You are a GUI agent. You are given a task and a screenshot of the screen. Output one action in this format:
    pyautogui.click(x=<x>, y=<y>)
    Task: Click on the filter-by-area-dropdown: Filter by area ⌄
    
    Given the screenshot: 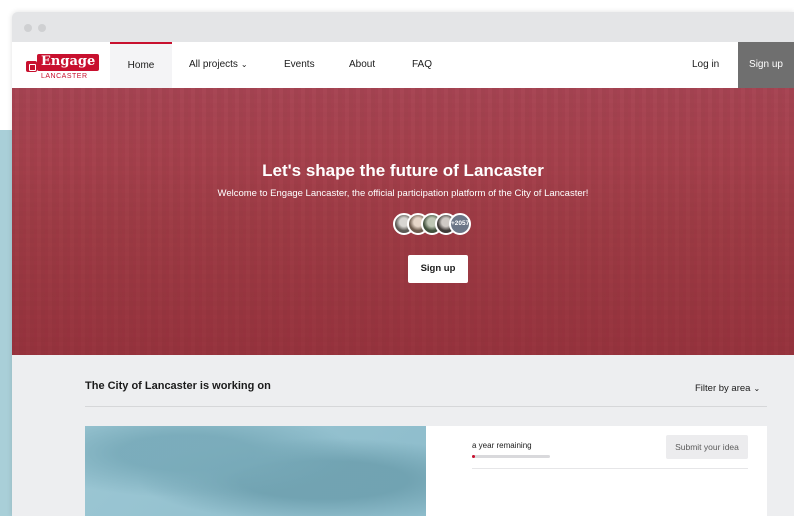 What is the action you would take?
    pyautogui.click(x=727, y=388)
    